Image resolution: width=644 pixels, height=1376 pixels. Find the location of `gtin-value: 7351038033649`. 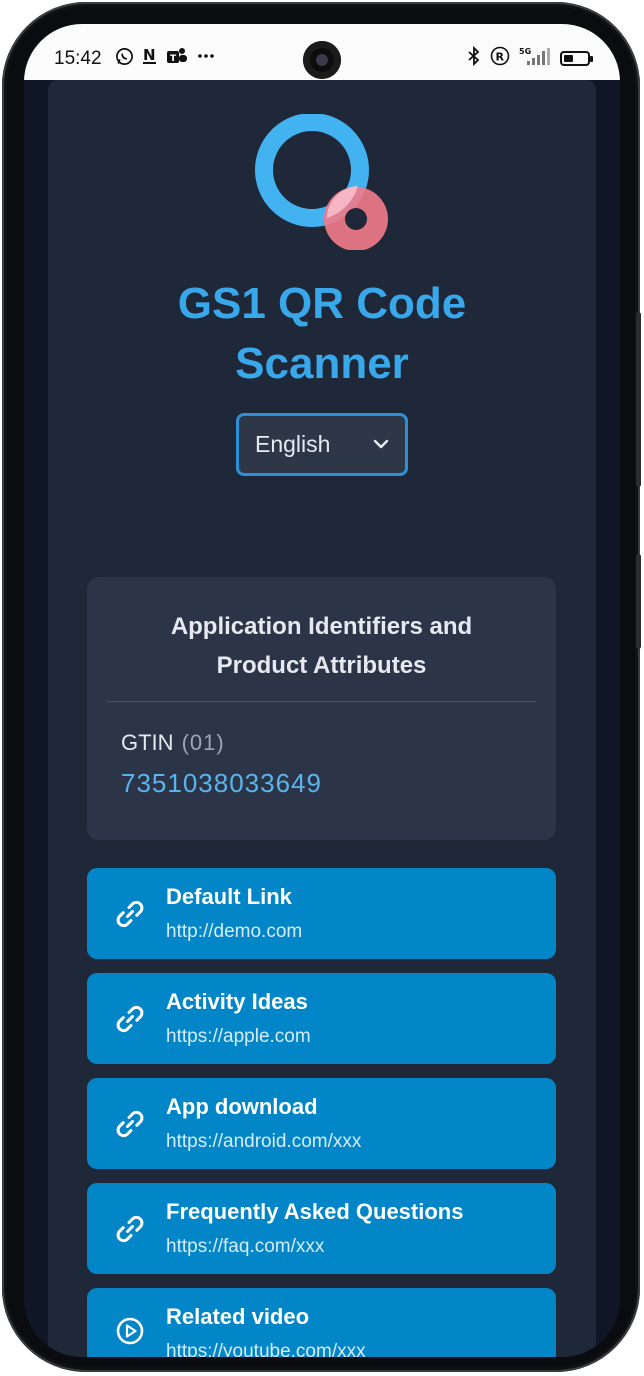

gtin-value: 7351038033649 is located at coordinates (221, 783).